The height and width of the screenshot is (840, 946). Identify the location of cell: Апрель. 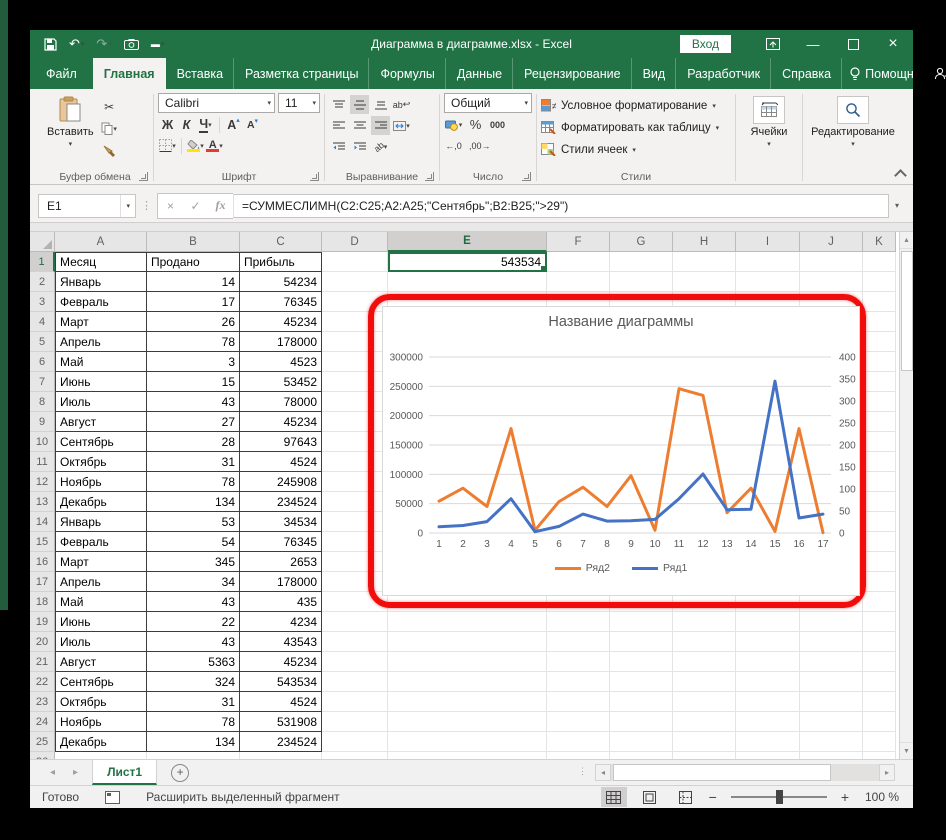
(101, 582).